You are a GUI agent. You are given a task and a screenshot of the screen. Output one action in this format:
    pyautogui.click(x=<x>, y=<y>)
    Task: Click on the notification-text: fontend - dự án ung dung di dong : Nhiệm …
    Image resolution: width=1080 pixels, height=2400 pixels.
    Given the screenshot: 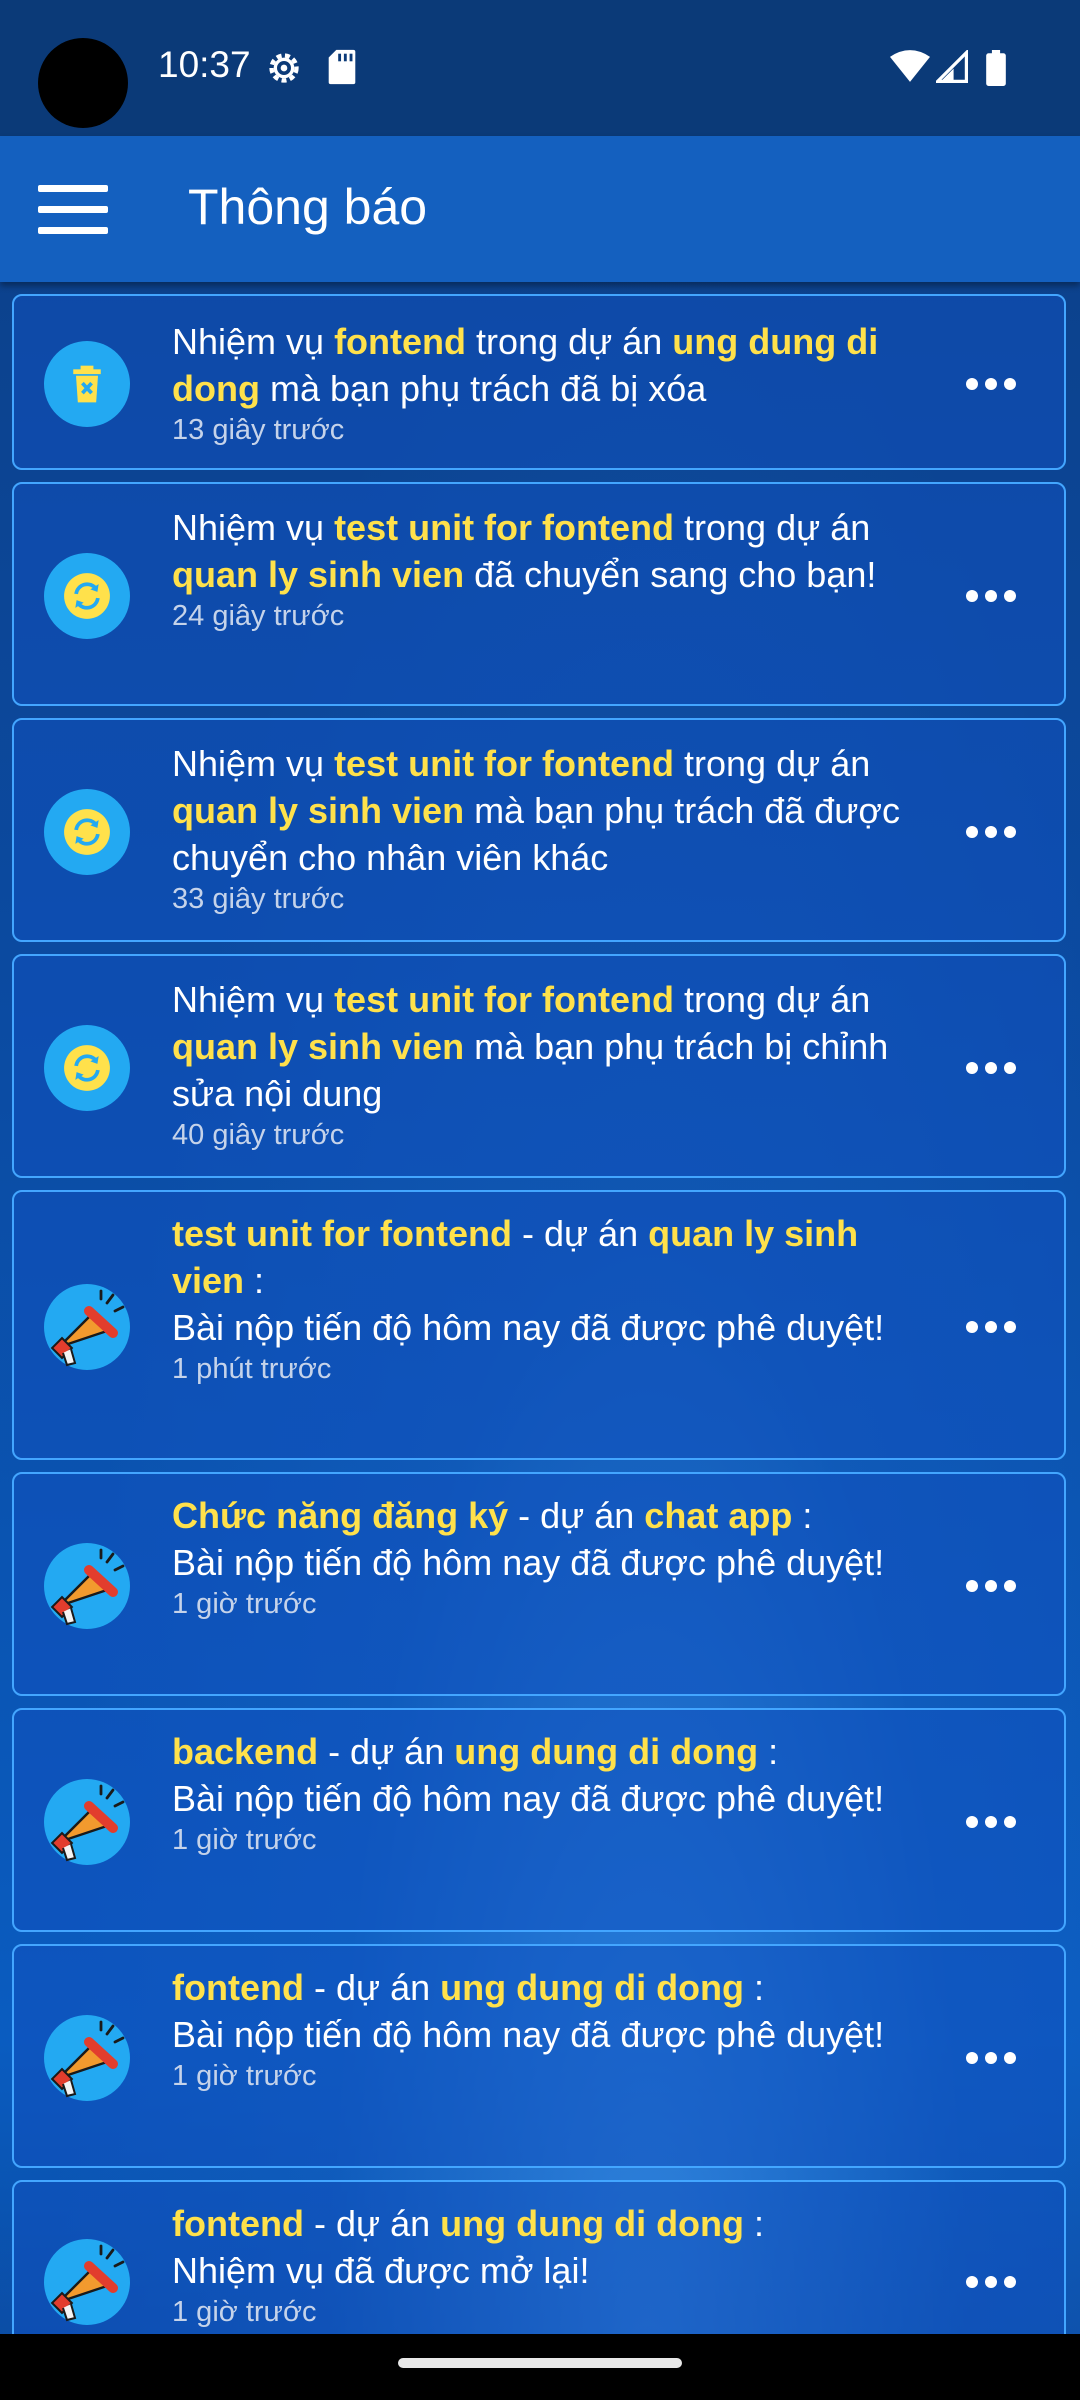 What is the action you would take?
    pyautogui.click(x=542, y=2265)
    